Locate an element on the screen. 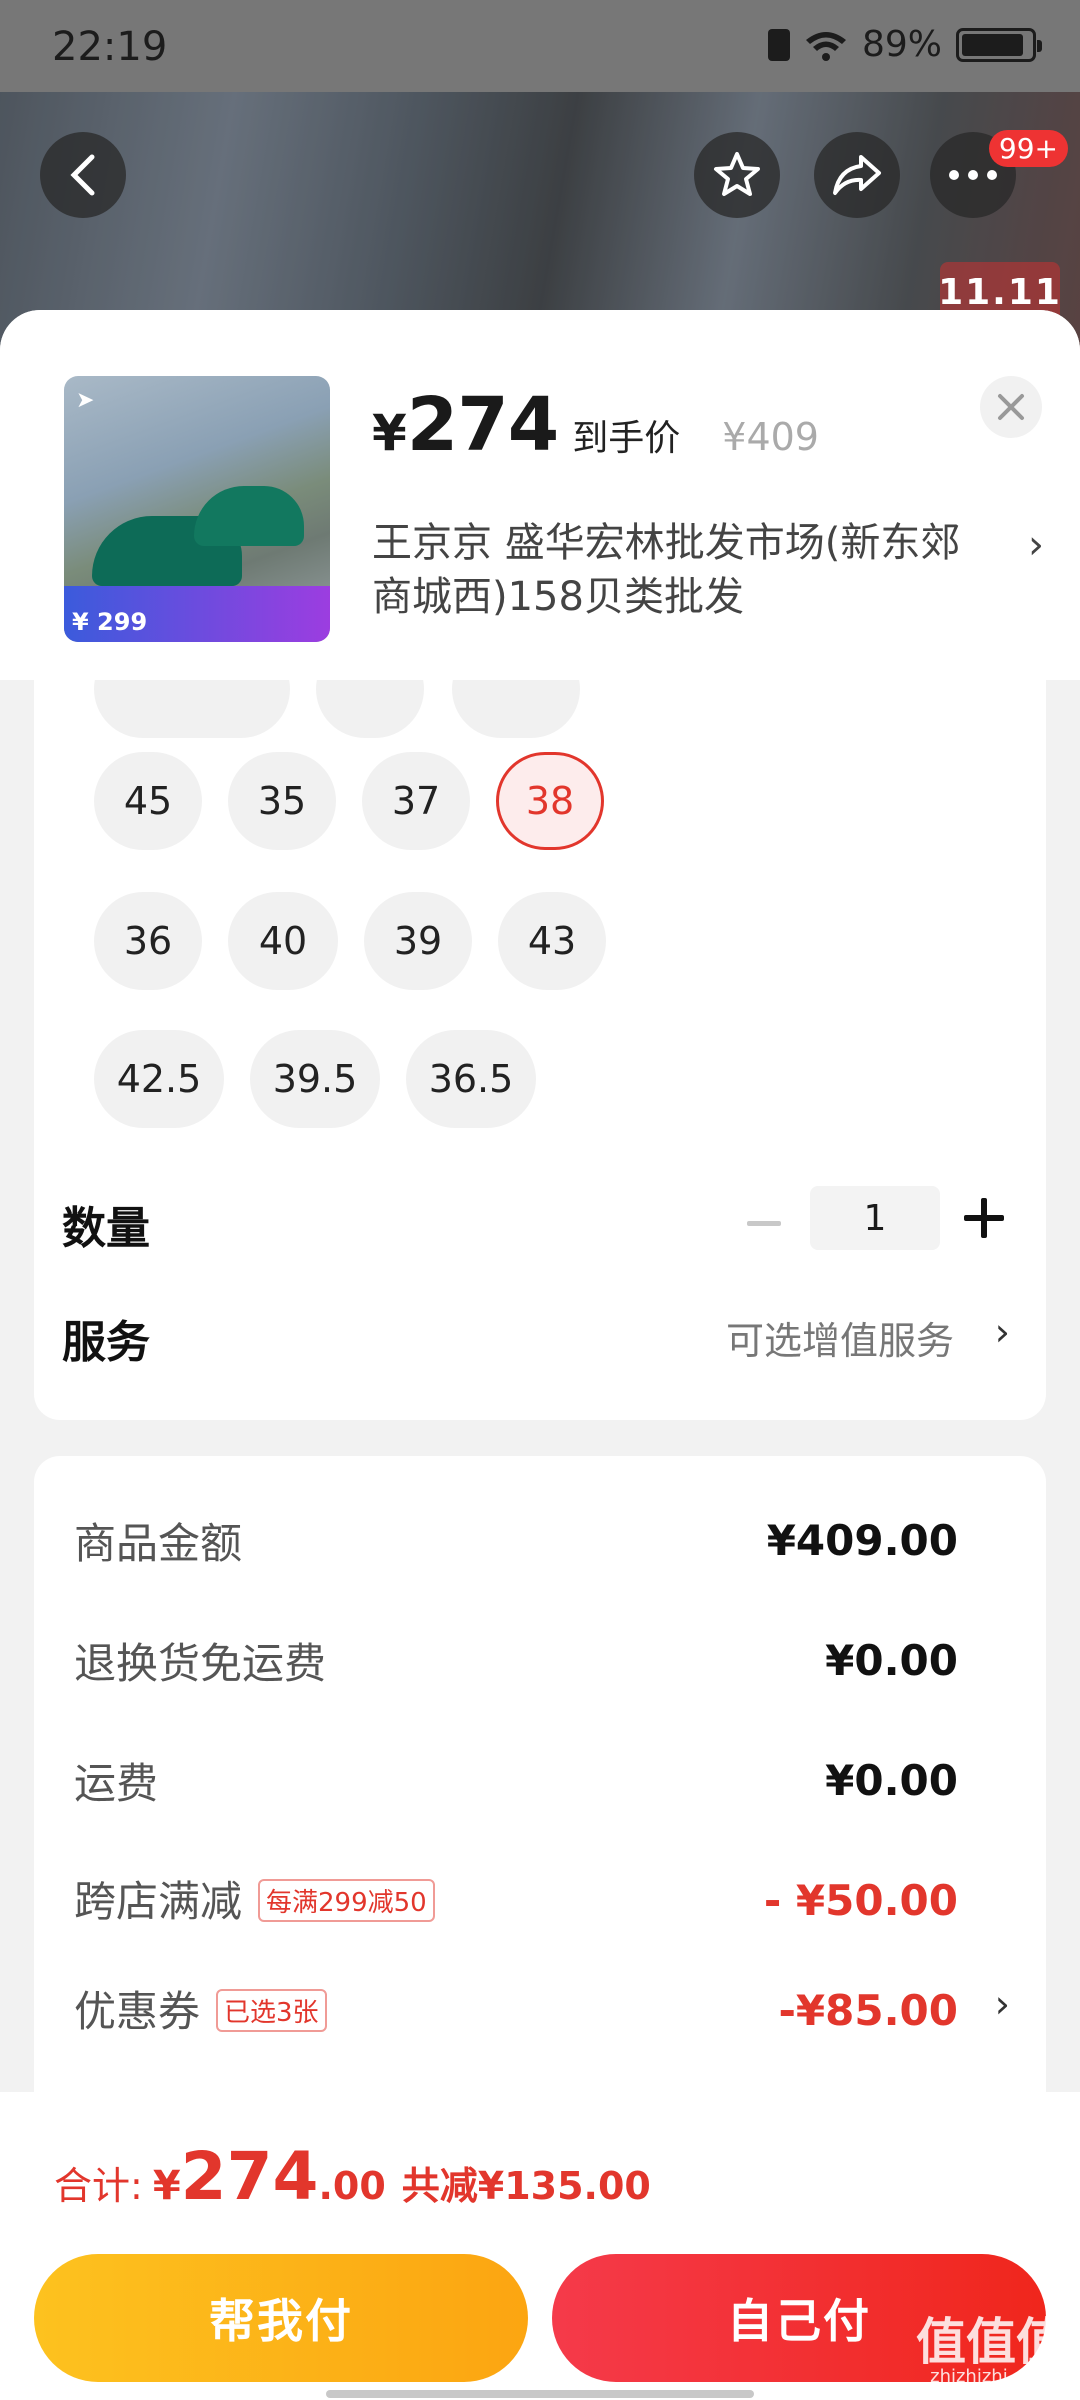 The width and height of the screenshot is (1080, 2400). total-savings: 共减¥135.00 is located at coordinates (526, 2186).